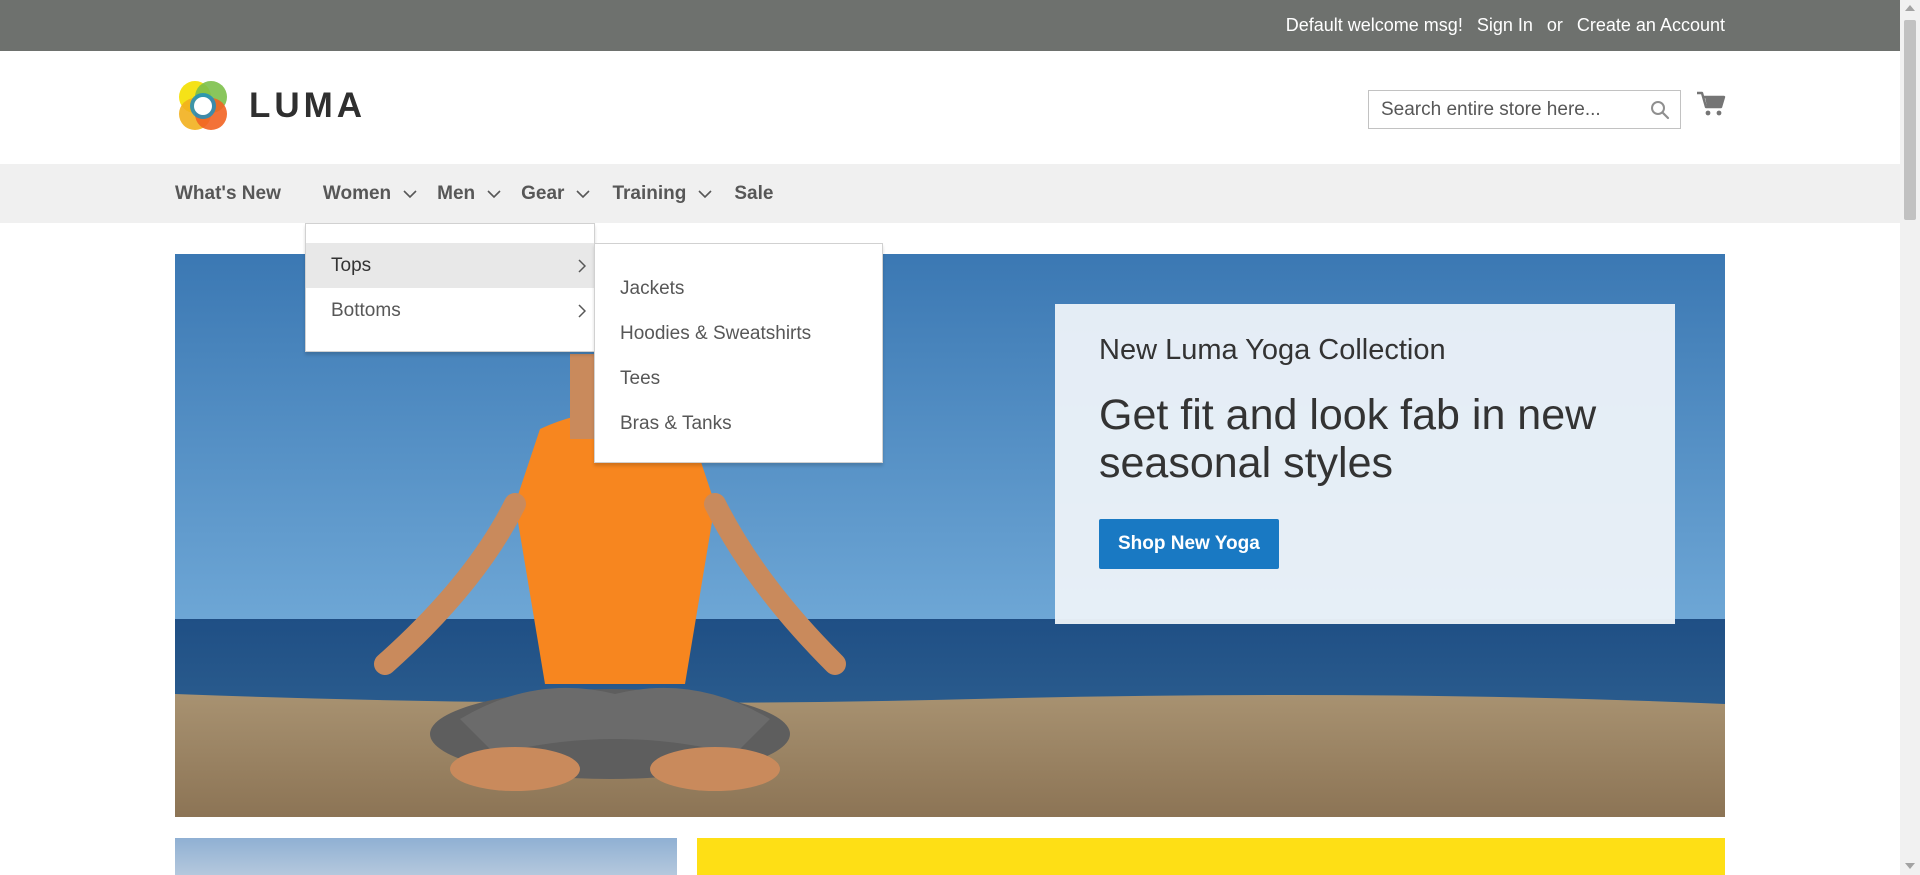  What do you see at coordinates (357, 193) in the screenshot?
I see `nav-item-label: Women` at bounding box center [357, 193].